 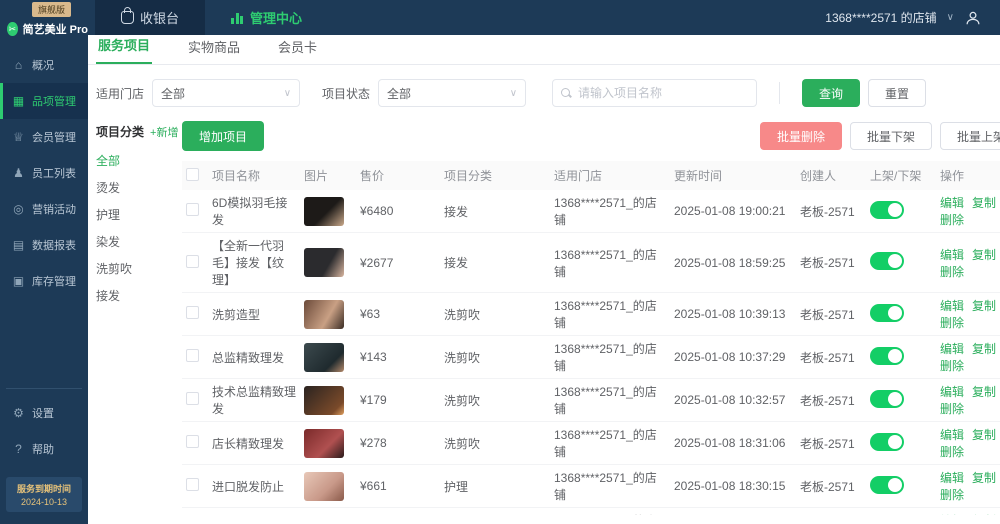 What do you see at coordinates (44, 65) in the screenshot?
I see `sidebar-item-overview: ⌂ 概况` at bounding box center [44, 65].